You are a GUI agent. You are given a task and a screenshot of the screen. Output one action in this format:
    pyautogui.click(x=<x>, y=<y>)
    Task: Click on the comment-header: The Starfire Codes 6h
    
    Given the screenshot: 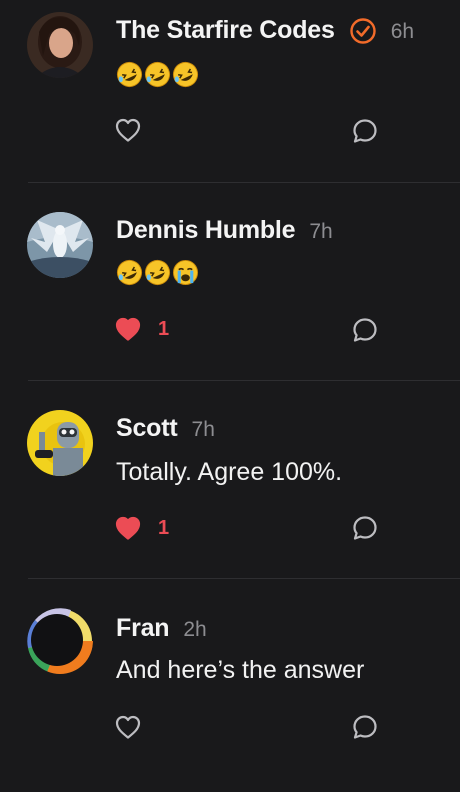 What is the action you would take?
    pyautogui.click(x=265, y=30)
    